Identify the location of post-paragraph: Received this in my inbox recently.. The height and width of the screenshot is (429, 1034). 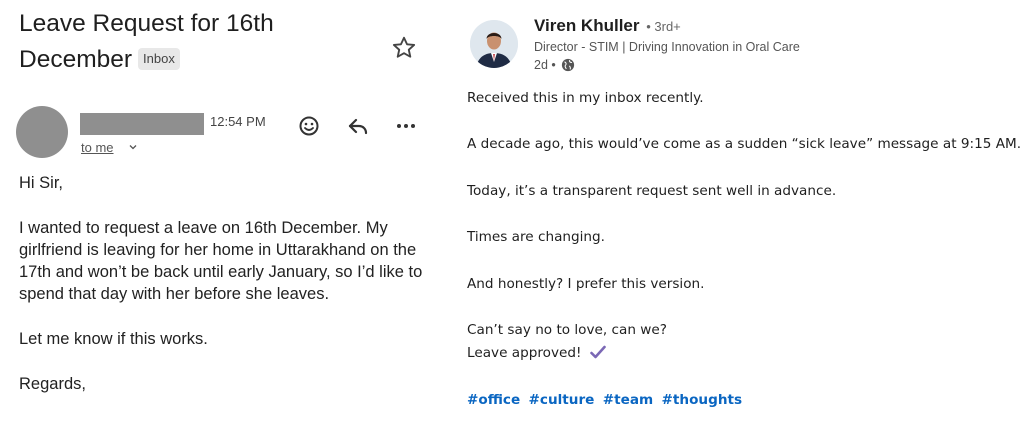
(585, 98).